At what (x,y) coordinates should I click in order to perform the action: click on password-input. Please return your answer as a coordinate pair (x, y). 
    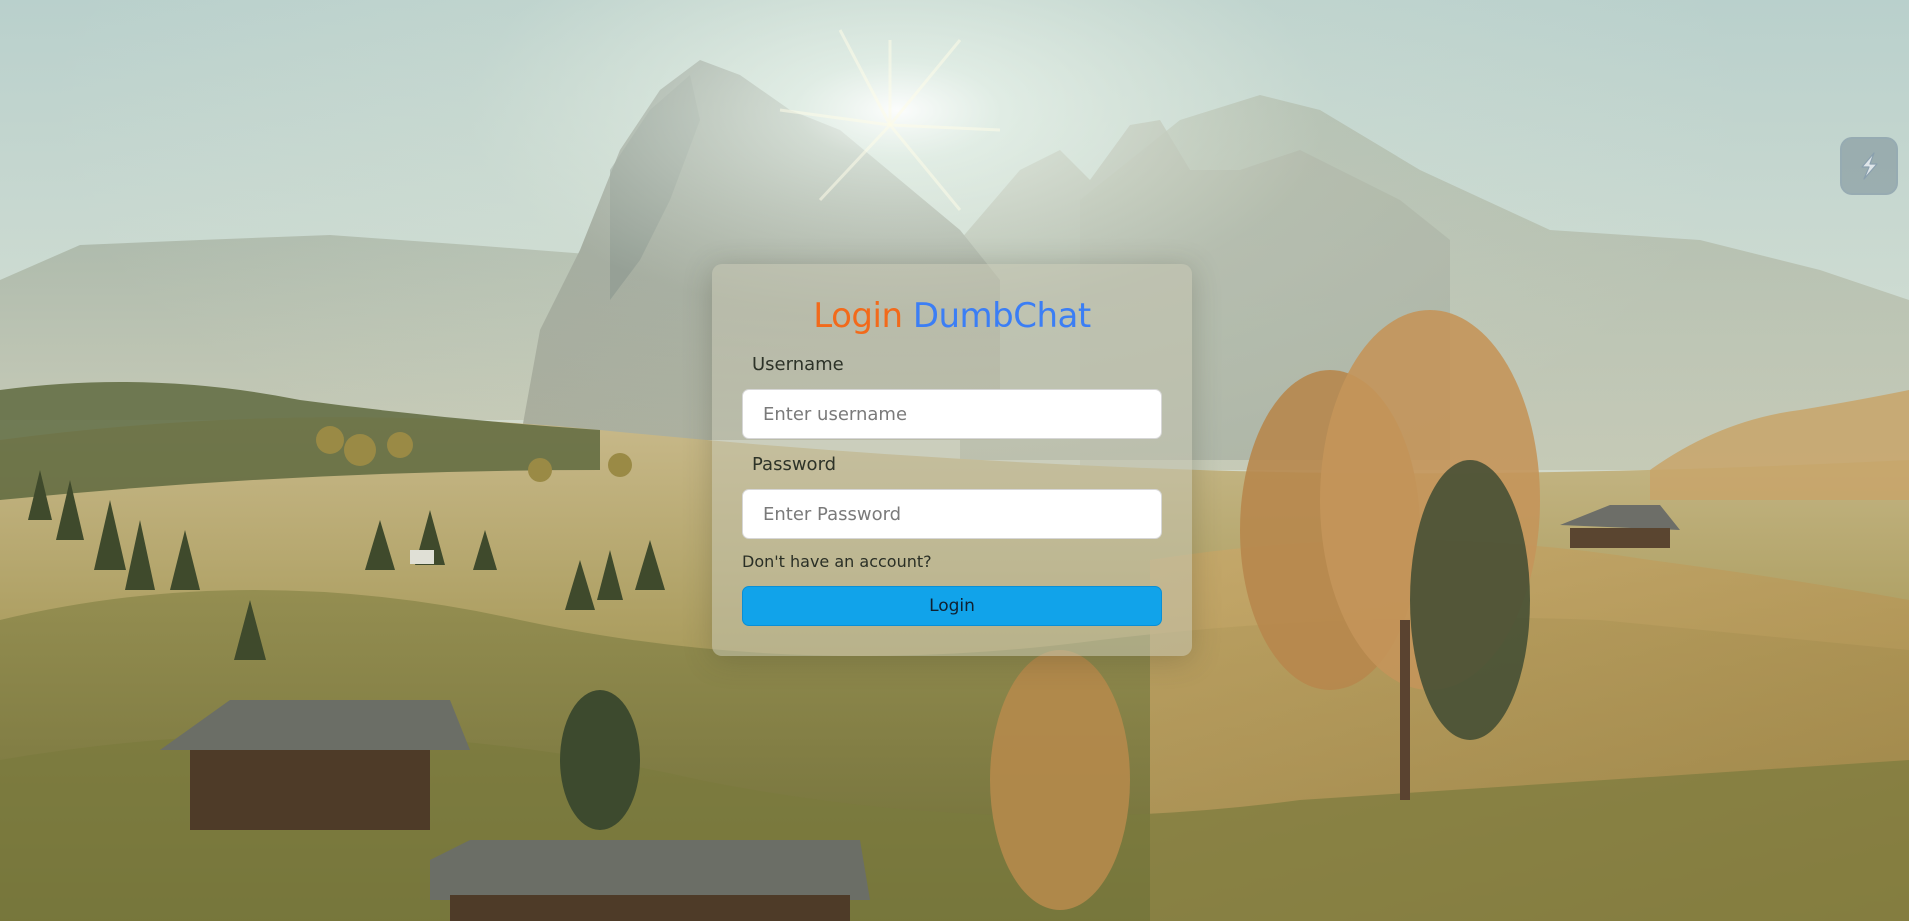
    Looking at the image, I should click on (952, 514).